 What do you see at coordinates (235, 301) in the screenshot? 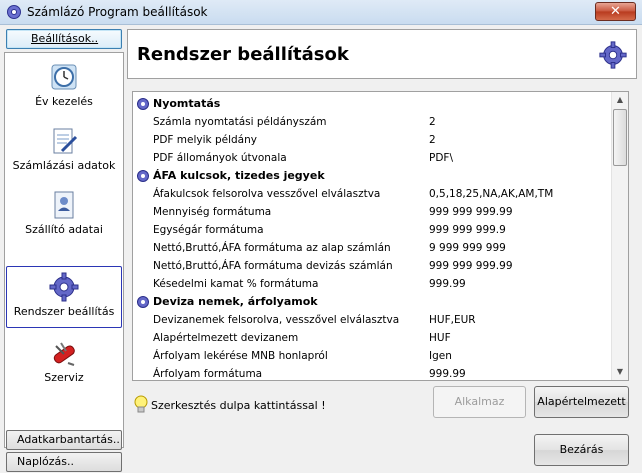
I see `category-label: Deviza nemek, árfolyamok` at bounding box center [235, 301].